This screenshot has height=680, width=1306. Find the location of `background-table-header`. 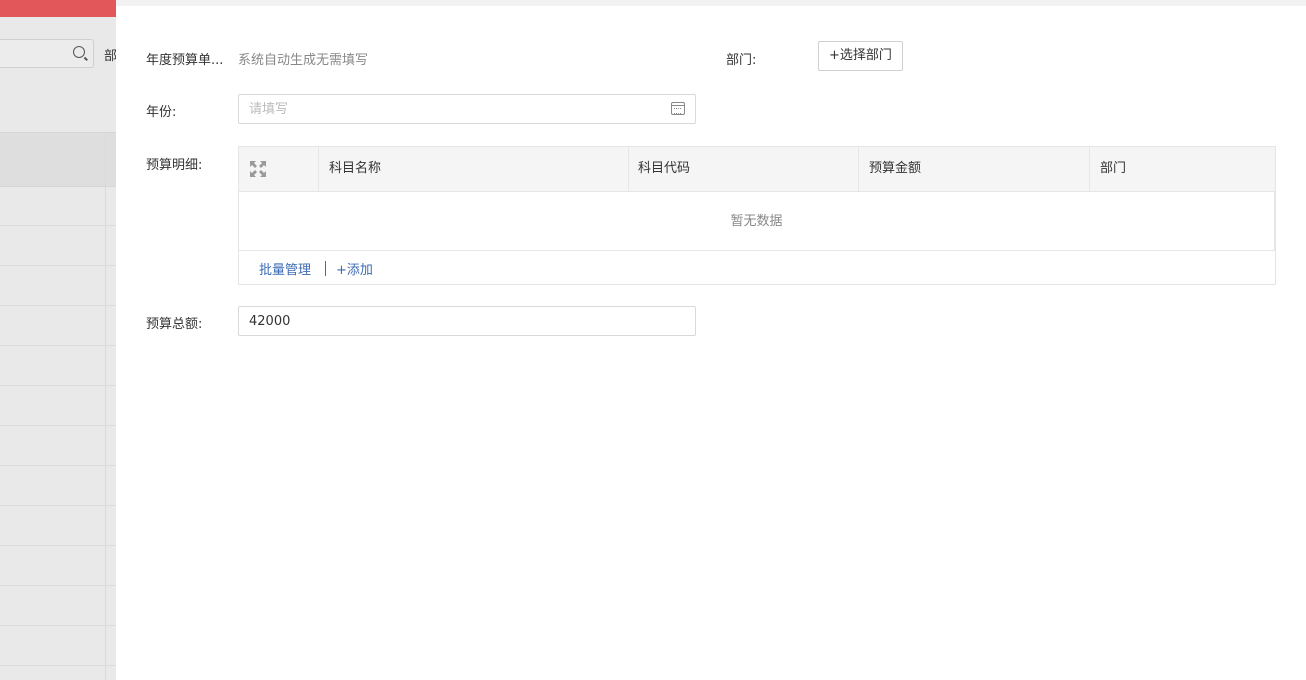

background-table-header is located at coordinates (58, 159).